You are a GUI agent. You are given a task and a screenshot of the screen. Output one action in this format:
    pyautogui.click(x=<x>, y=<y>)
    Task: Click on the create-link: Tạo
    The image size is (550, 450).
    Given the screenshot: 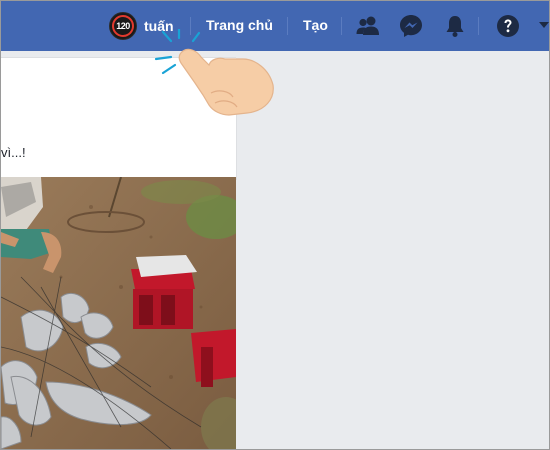 What is the action you would take?
    pyautogui.click(x=315, y=25)
    